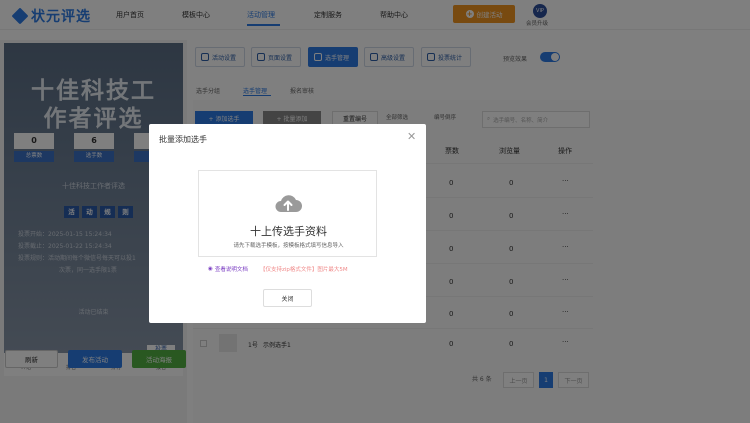  I want to click on view-docs-link: ◉ 查看说明文档, so click(228, 269).